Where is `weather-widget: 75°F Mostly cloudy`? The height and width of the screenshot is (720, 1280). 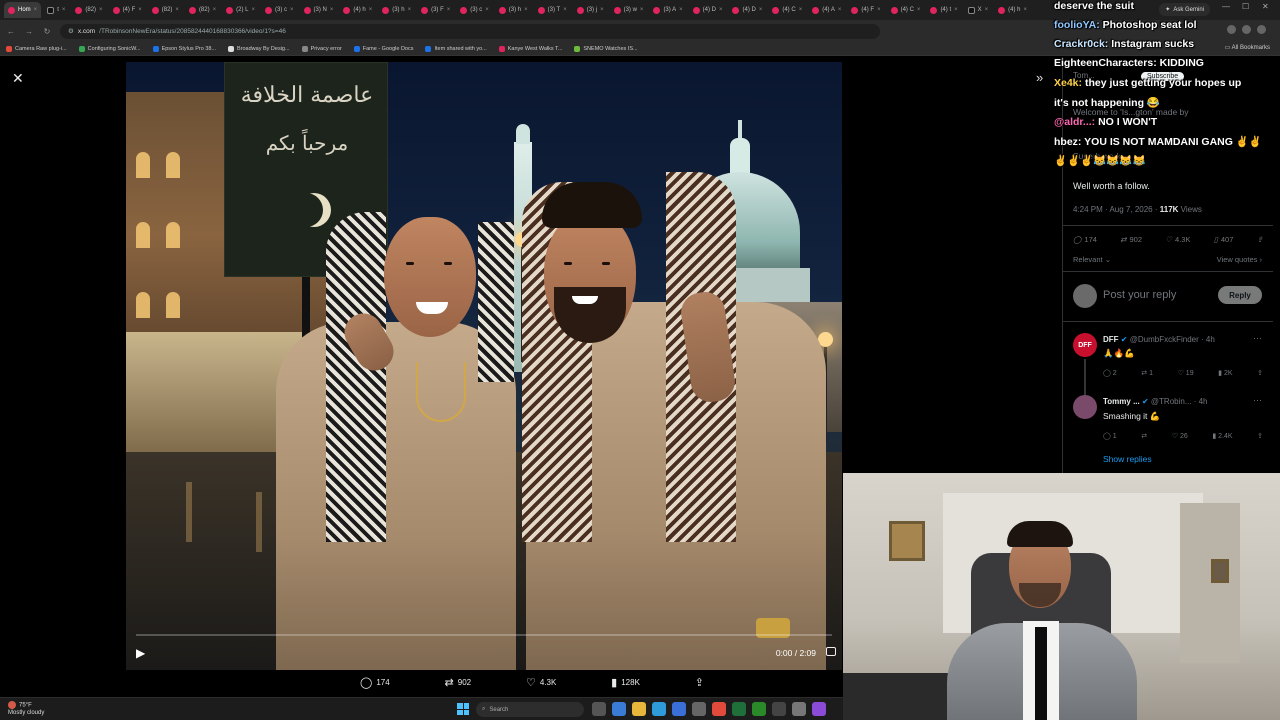 weather-widget: 75°F Mostly cloudy is located at coordinates (26, 709).